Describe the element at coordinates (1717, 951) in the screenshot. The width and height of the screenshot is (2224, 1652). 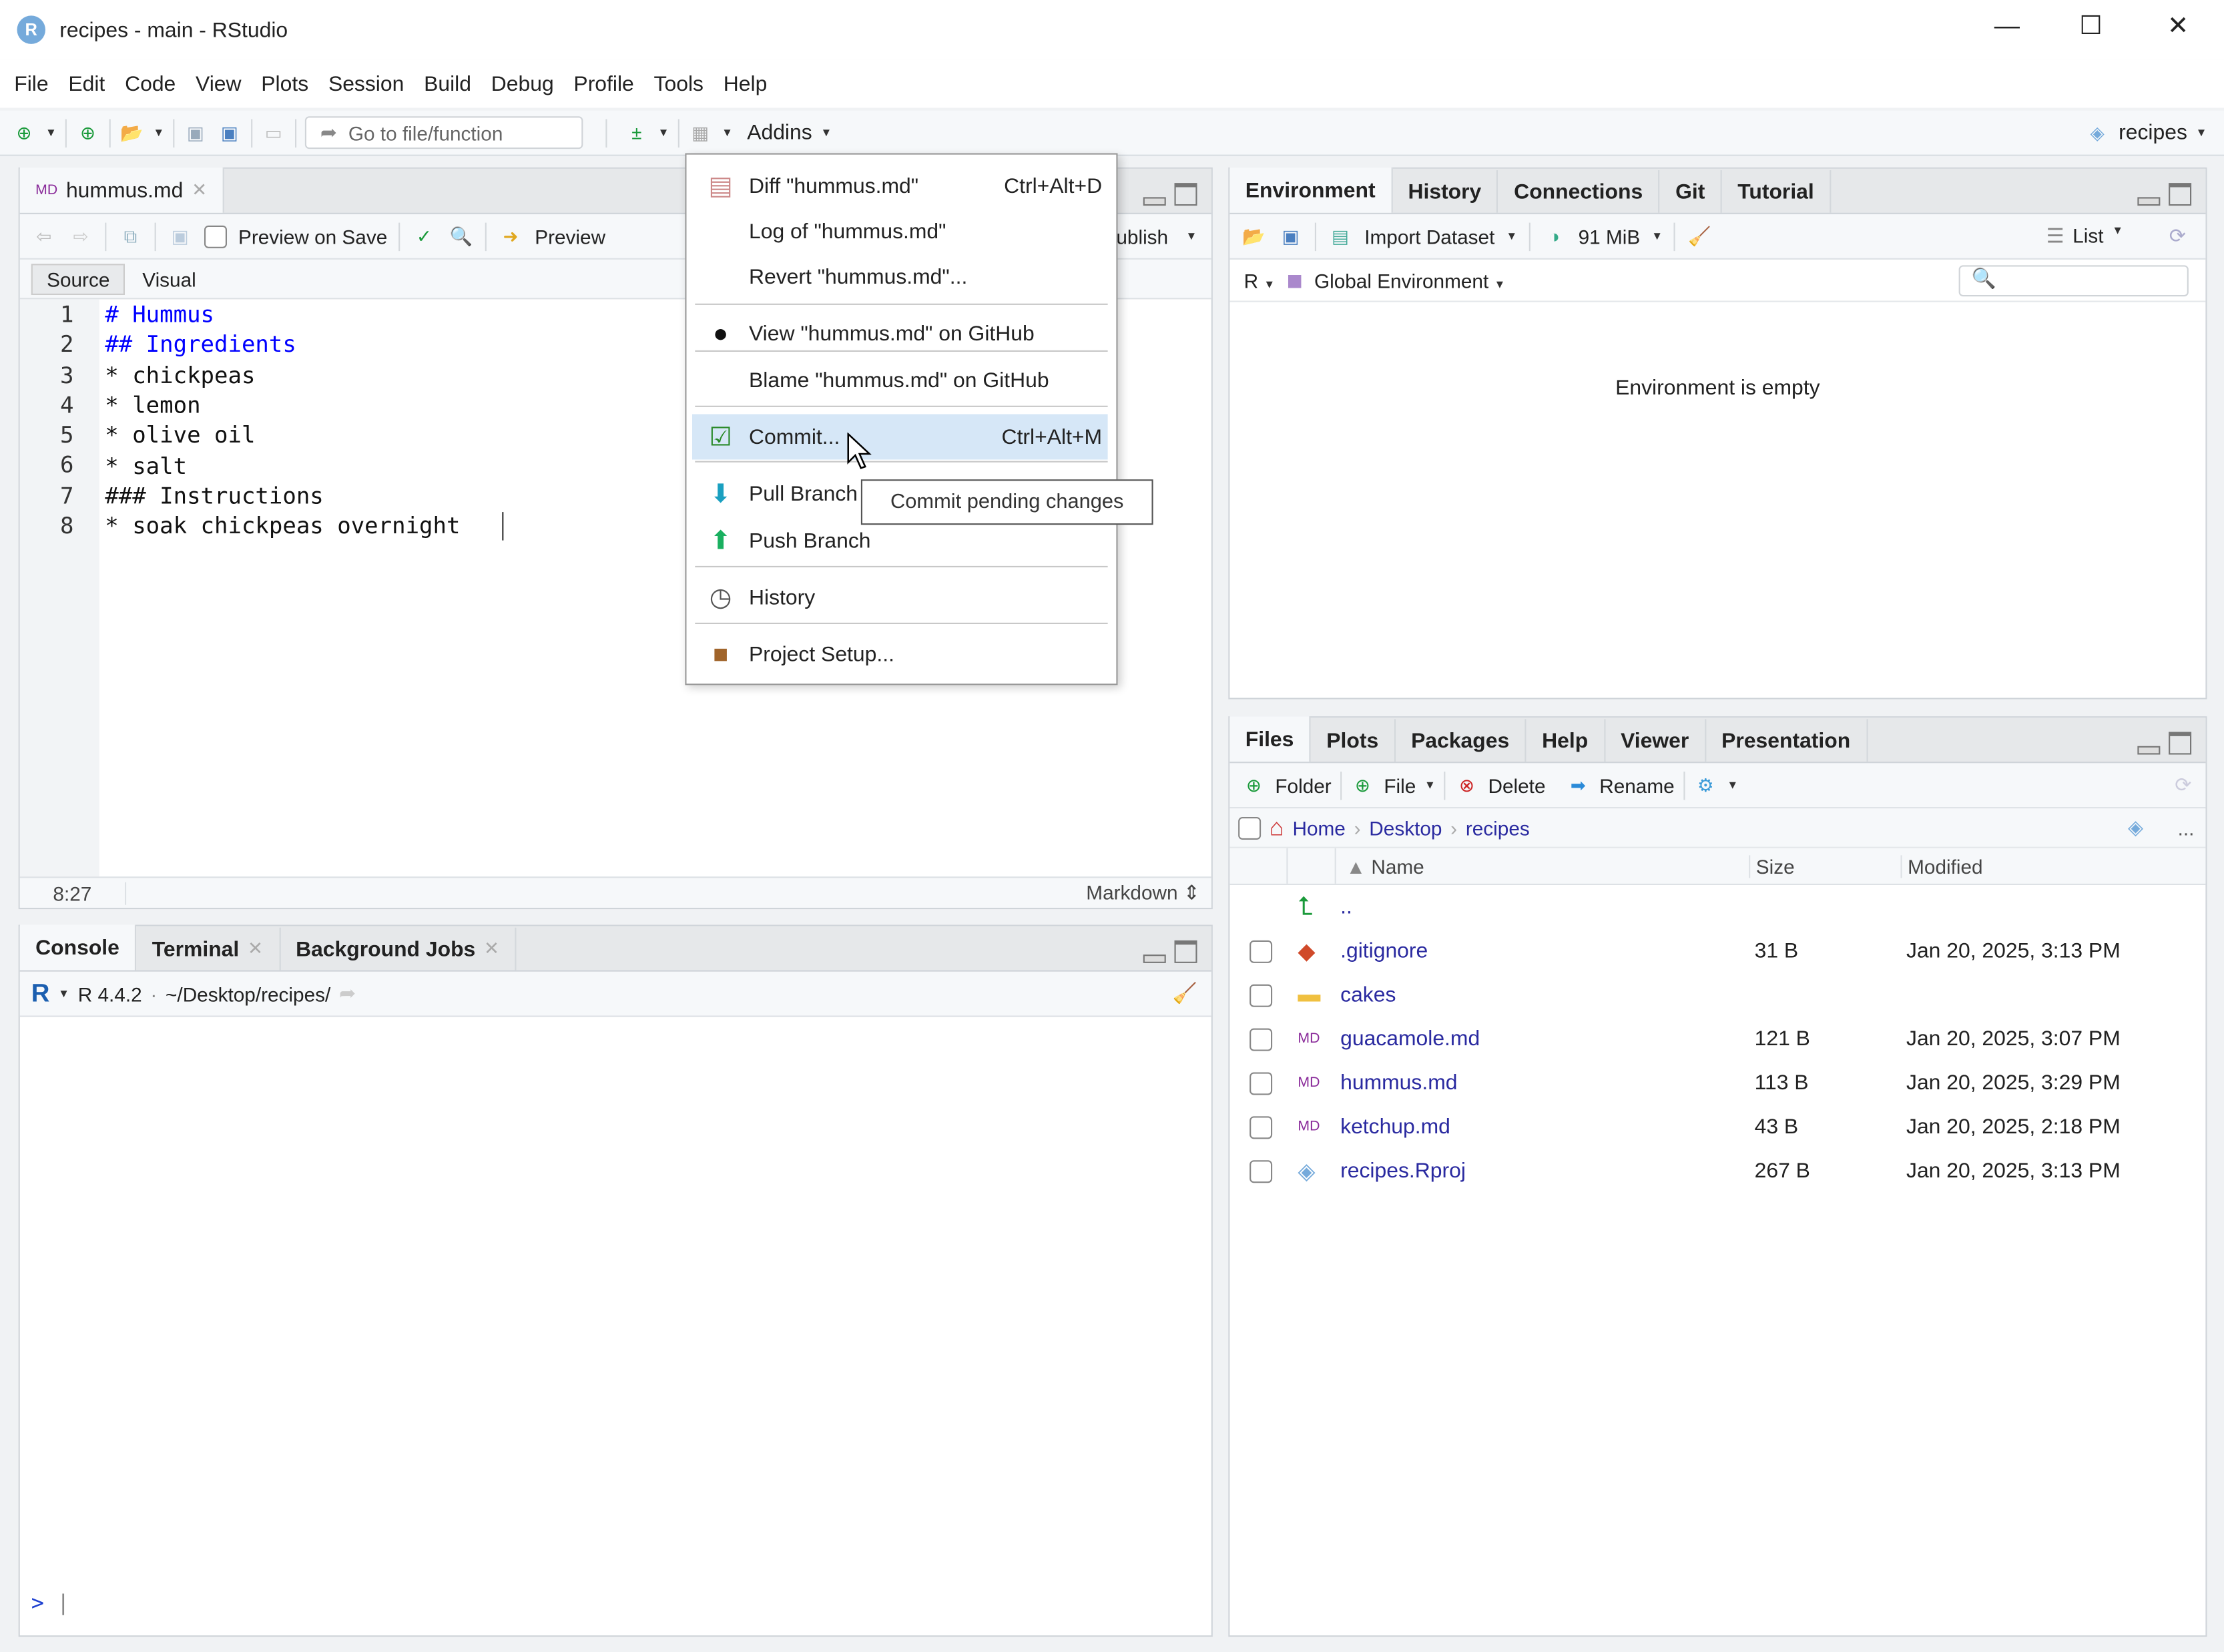
I see `file-row: ◆ .gitignore 31 B Jan 20, 2025, 3:13 PM` at that location.